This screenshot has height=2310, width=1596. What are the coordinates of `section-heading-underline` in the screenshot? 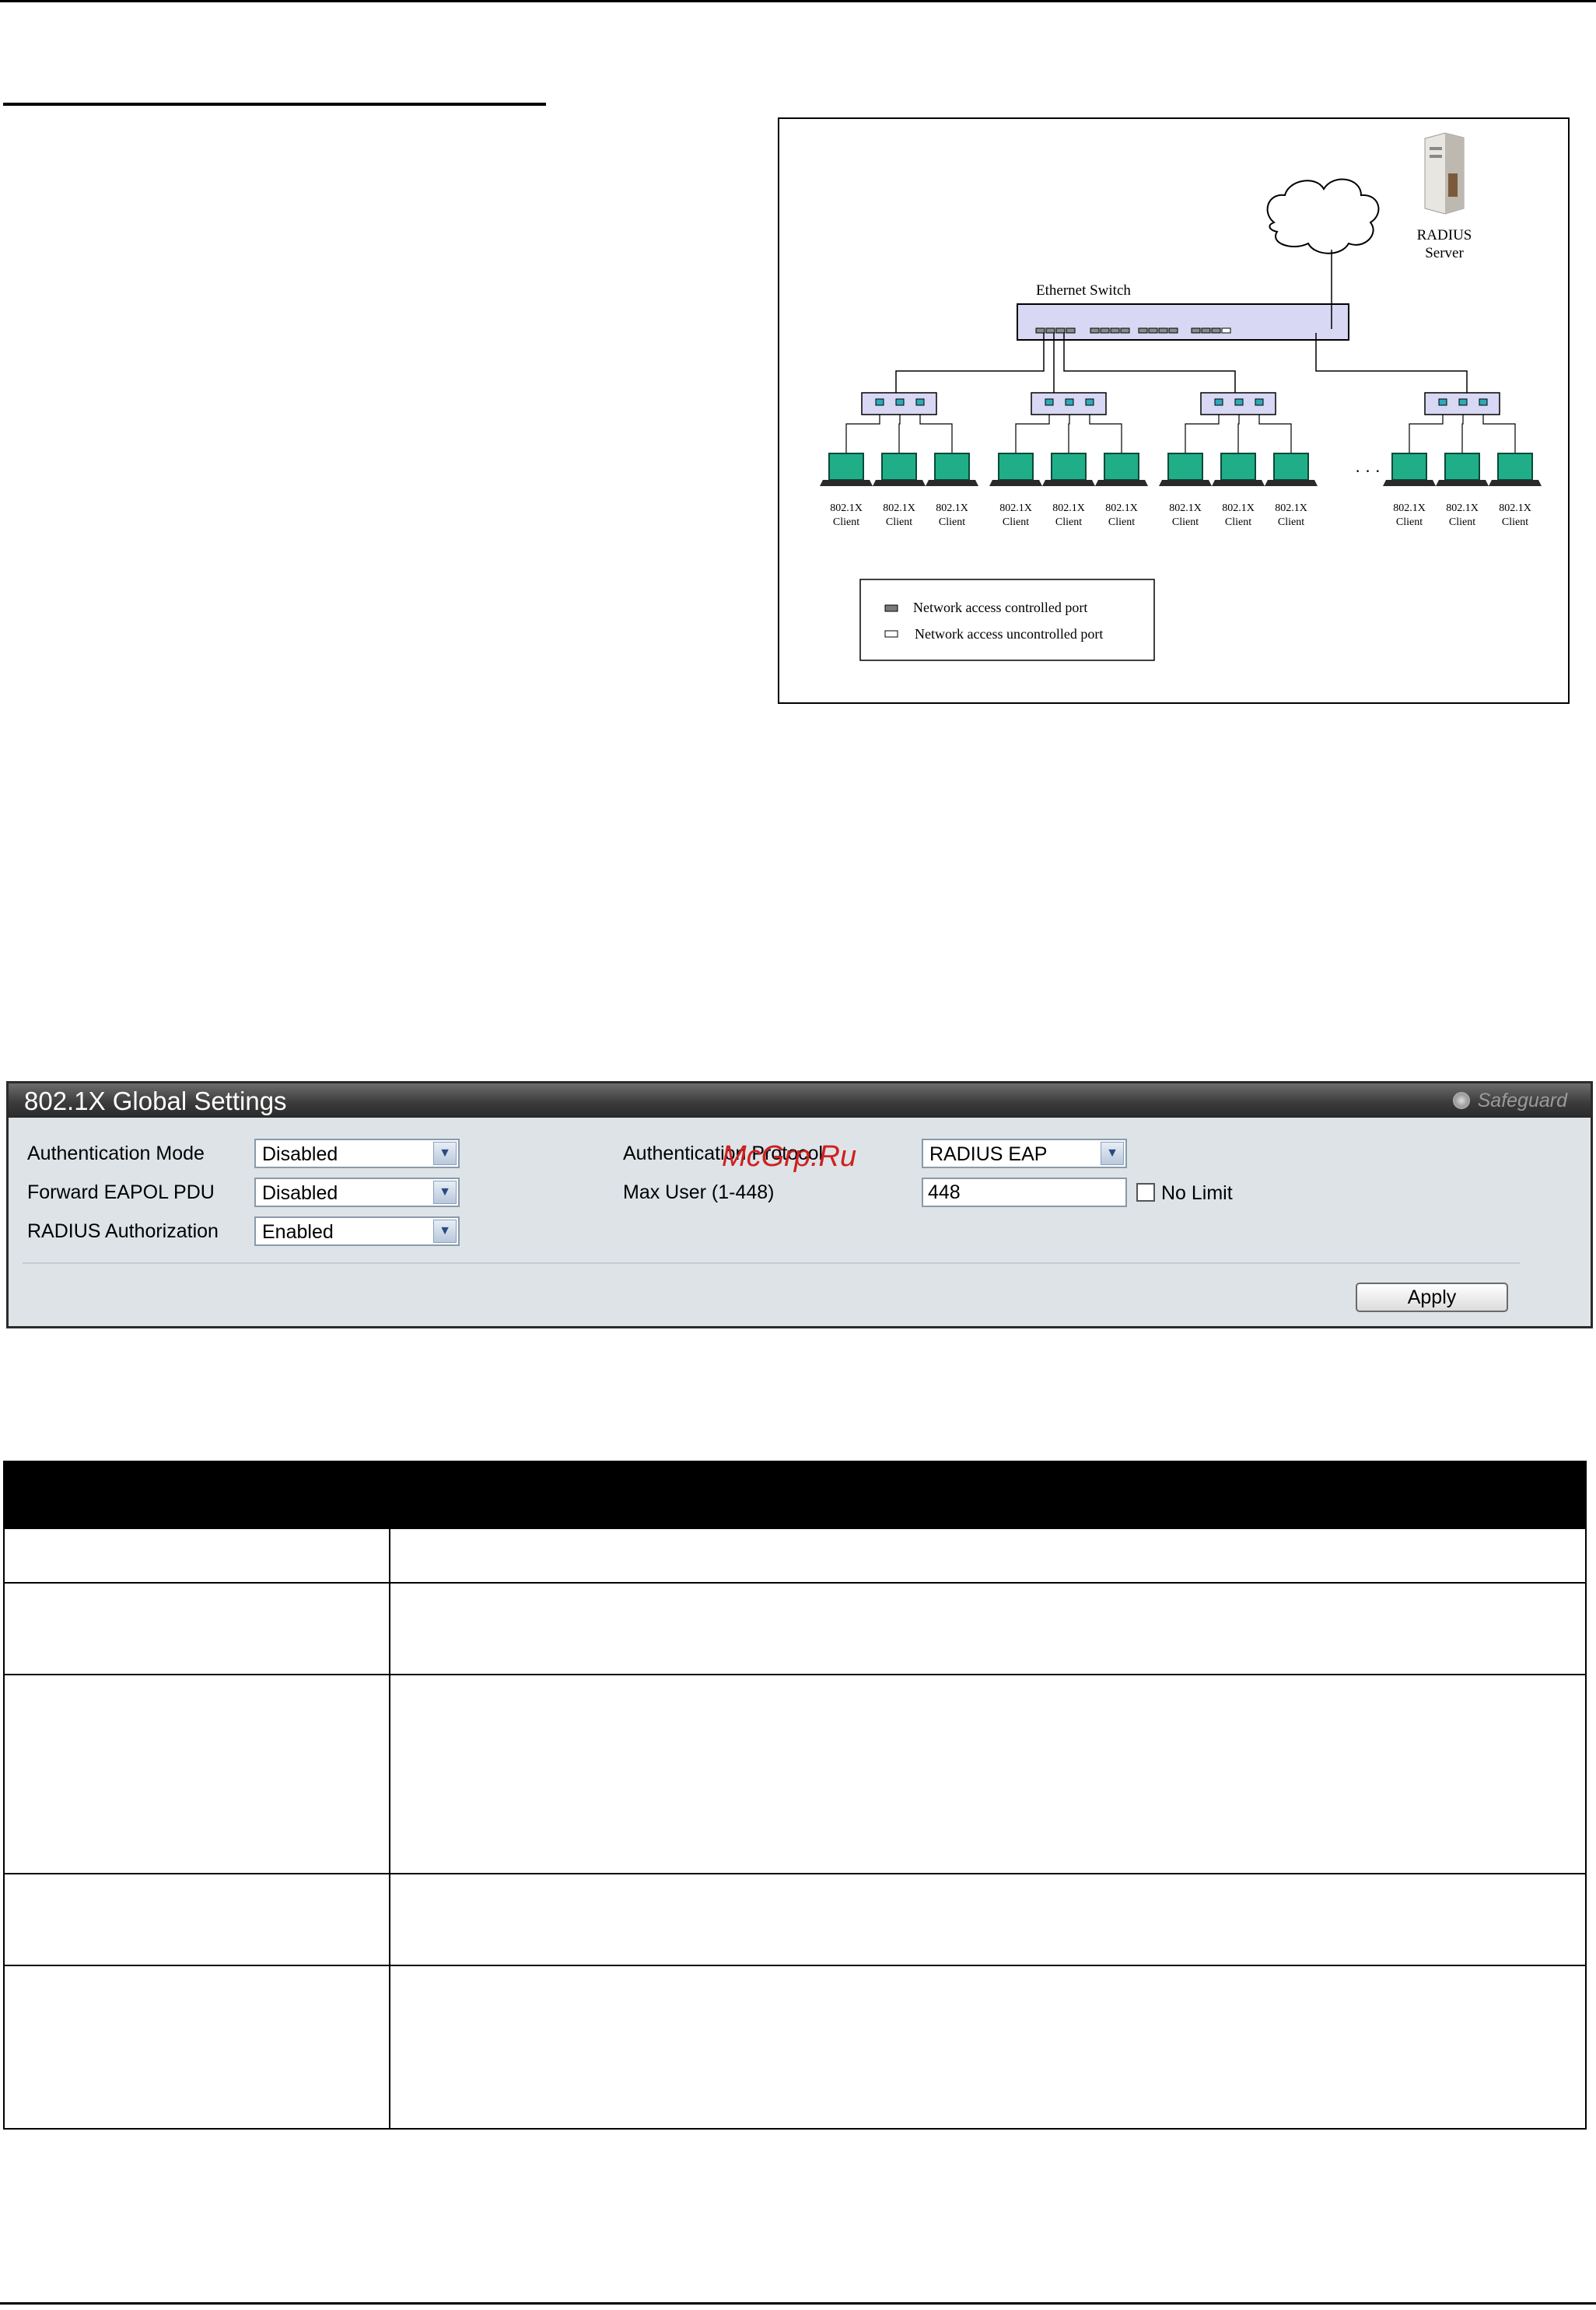 It's located at (274, 104).